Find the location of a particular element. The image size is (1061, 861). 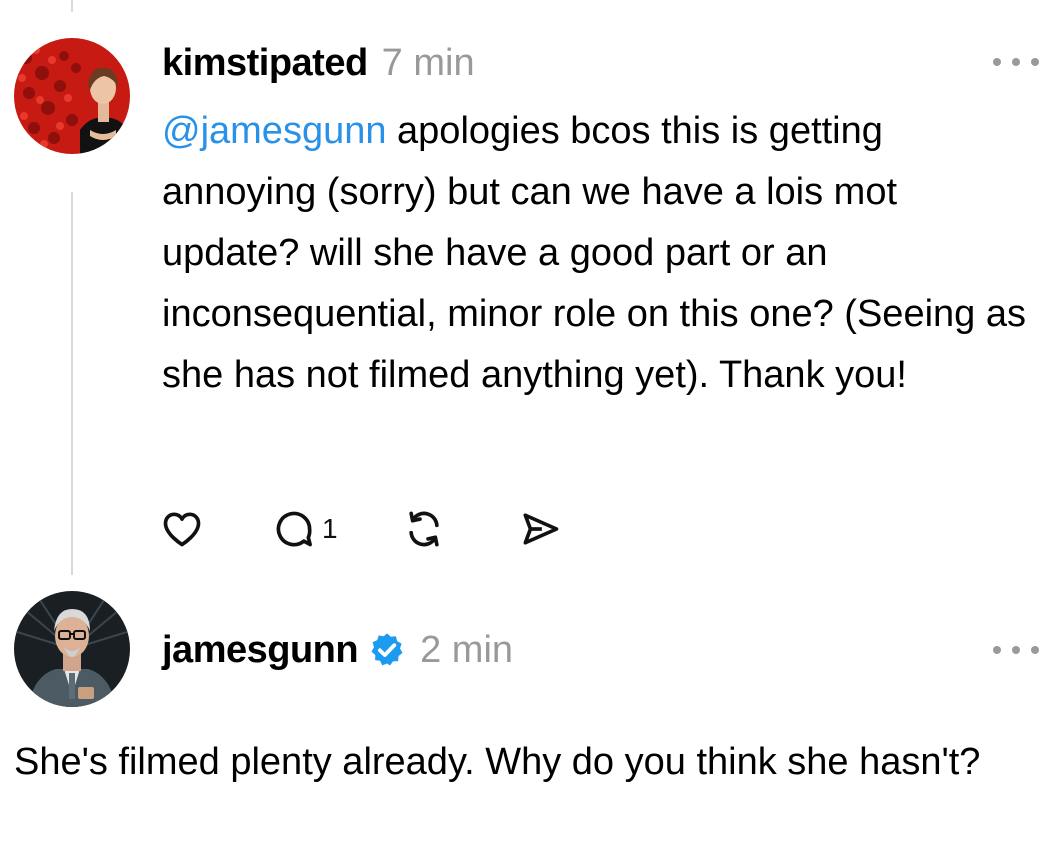

repost-arrows-icon is located at coordinates (423, 529).